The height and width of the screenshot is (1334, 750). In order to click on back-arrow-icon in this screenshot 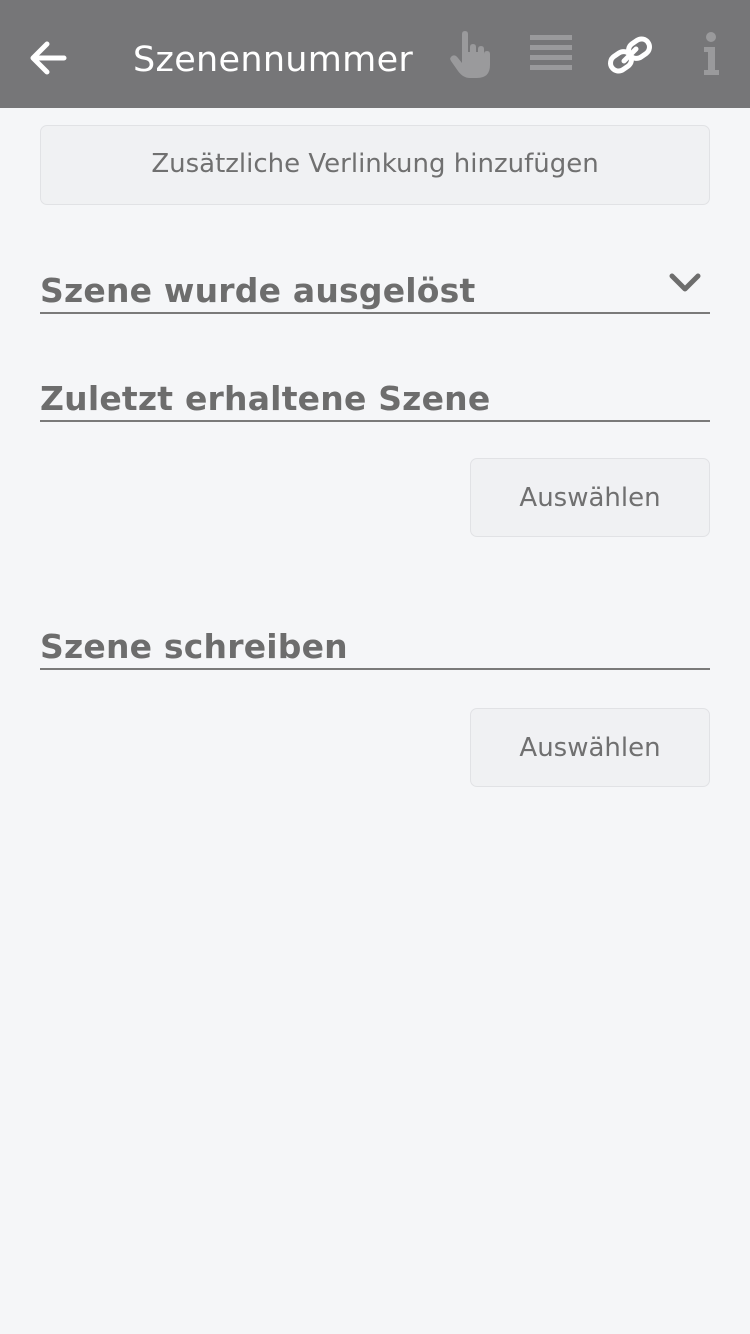, I will do `click(48, 58)`.